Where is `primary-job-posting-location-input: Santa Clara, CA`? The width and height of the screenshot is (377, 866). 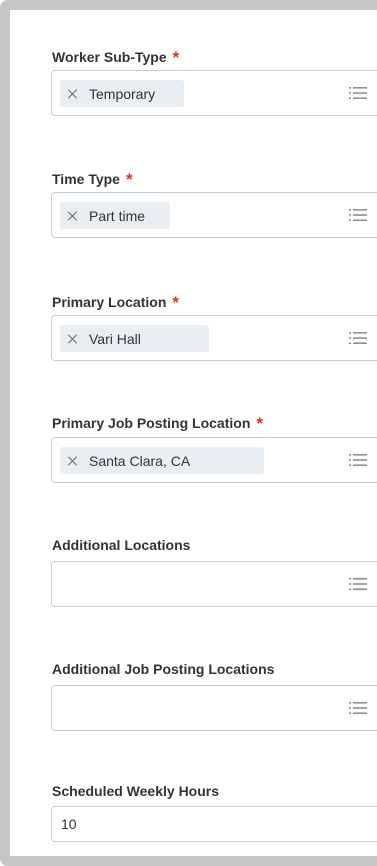
primary-job-posting-location-input: Santa Clara, CA is located at coordinates (214, 460).